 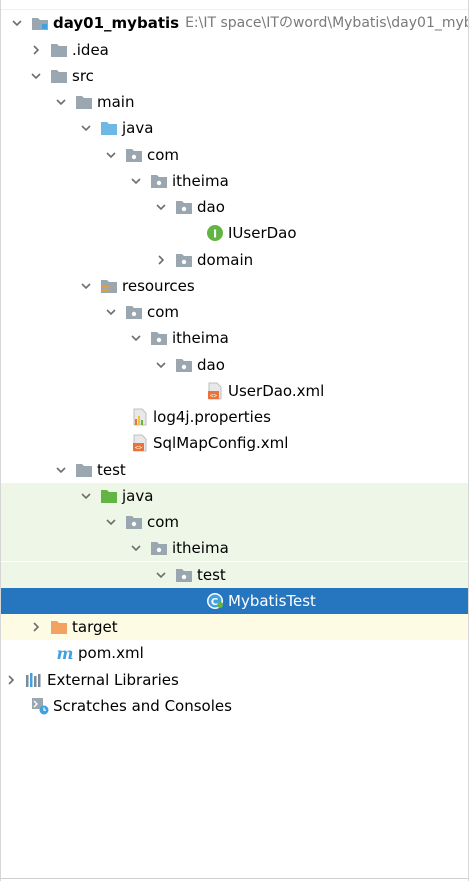 What do you see at coordinates (234, 365) in the screenshot?
I see `tree-row-res-dao: dao` at bounding box center [234, 365].